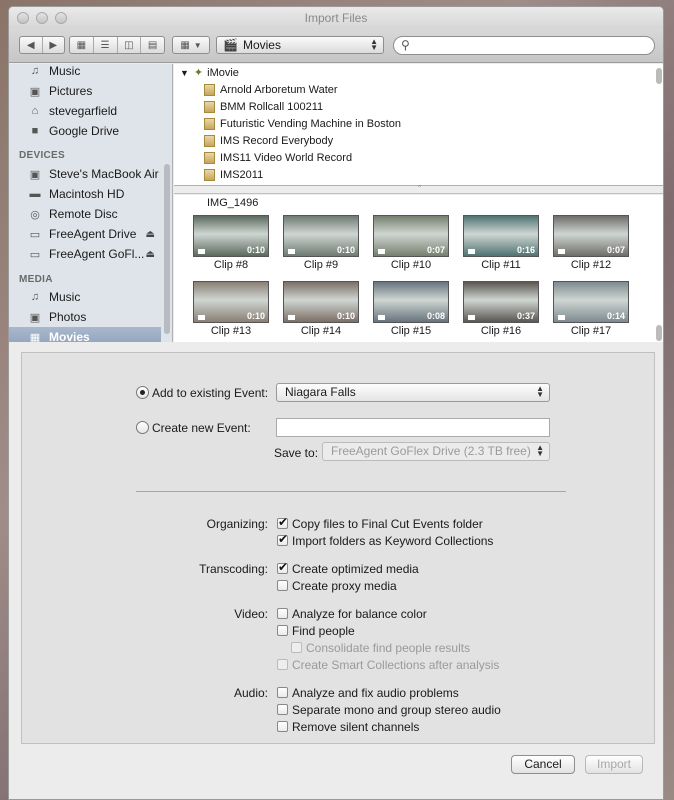 This screenshot has height=800, width=674. What do you see at coordinates (35, 174) in the screenshot?
I see `laptop-icon: ▣` at bounding box center [35, 174].